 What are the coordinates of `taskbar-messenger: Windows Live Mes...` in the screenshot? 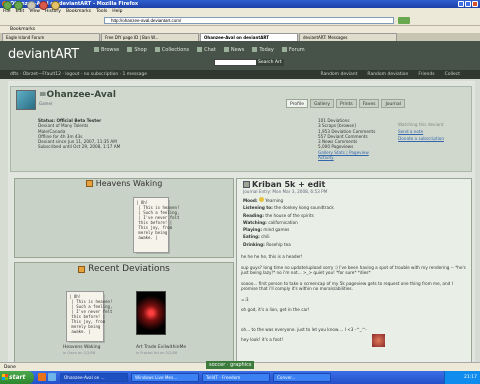 It's located at (165, 377).